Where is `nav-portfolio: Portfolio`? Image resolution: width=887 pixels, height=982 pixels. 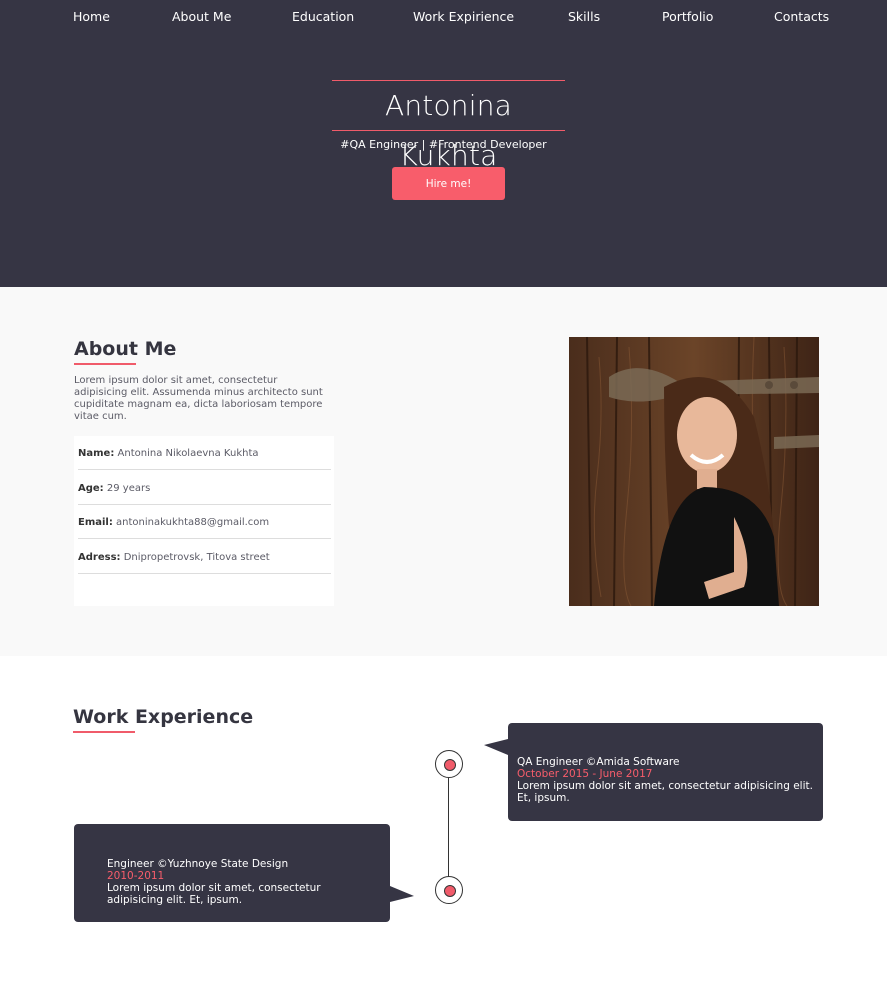
nav-portfolio: Portfolio is located at coordinates (687, 16).